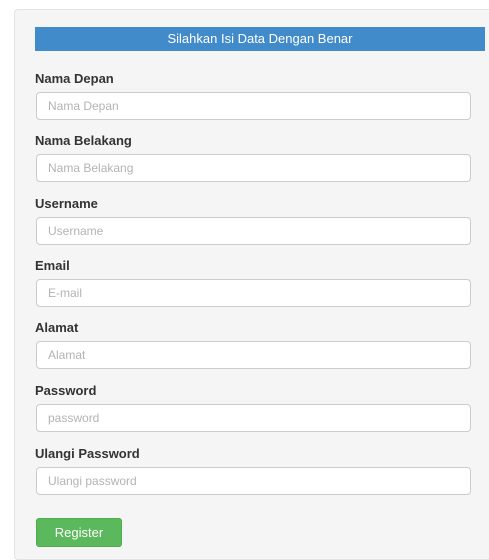 This screenshot has width=489, height=560. What do you see at coordinates (253, 418) in the screenshot?
I see `password-input` at bounding box center [253, 418].